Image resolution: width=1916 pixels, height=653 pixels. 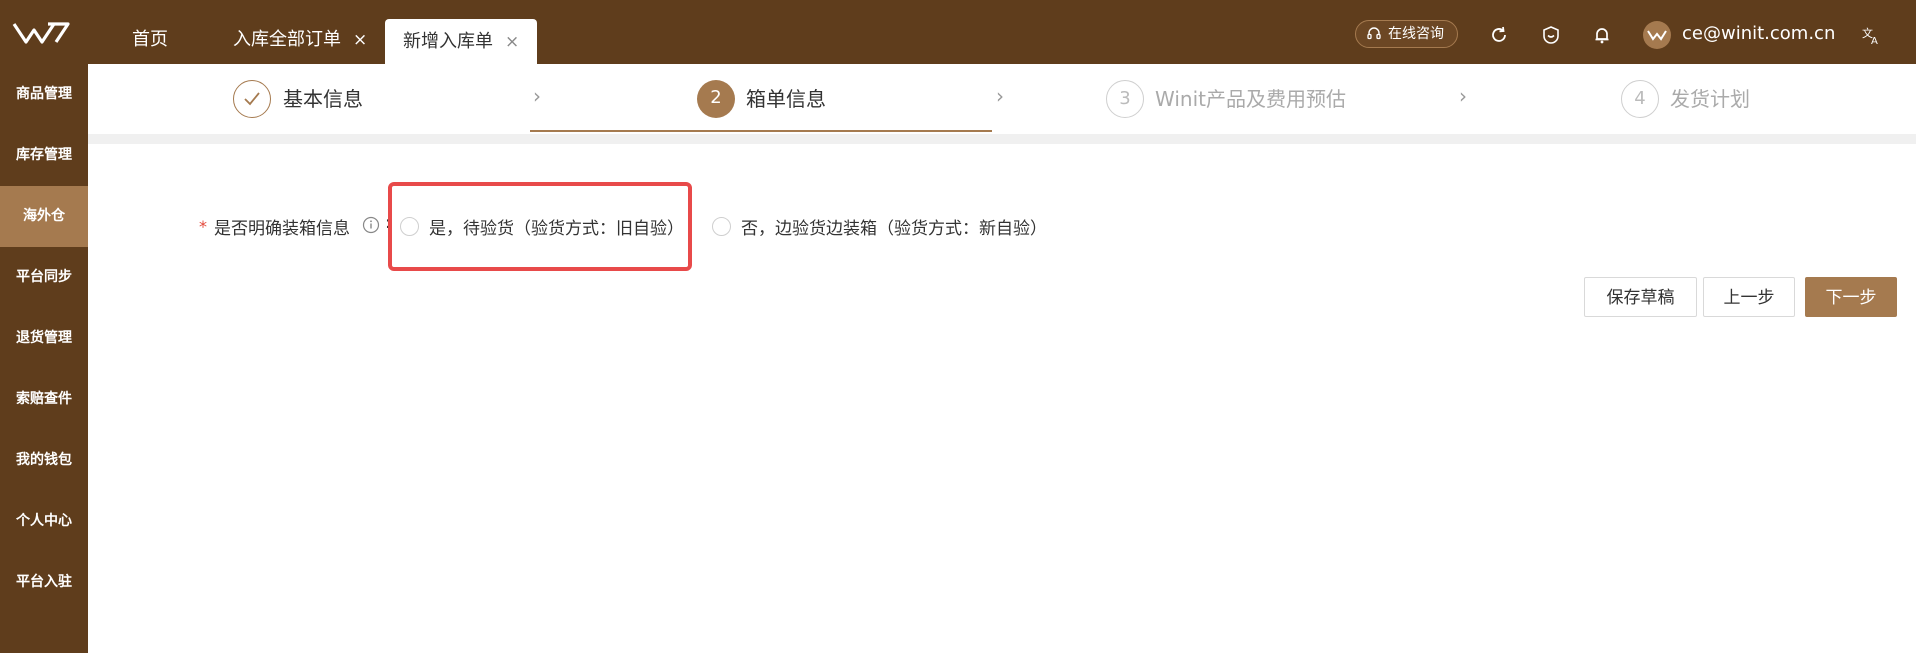 What do you see at coordinates (1002, 139) in the screenshot?
I see `divider` at bounding box center [1002, 139].